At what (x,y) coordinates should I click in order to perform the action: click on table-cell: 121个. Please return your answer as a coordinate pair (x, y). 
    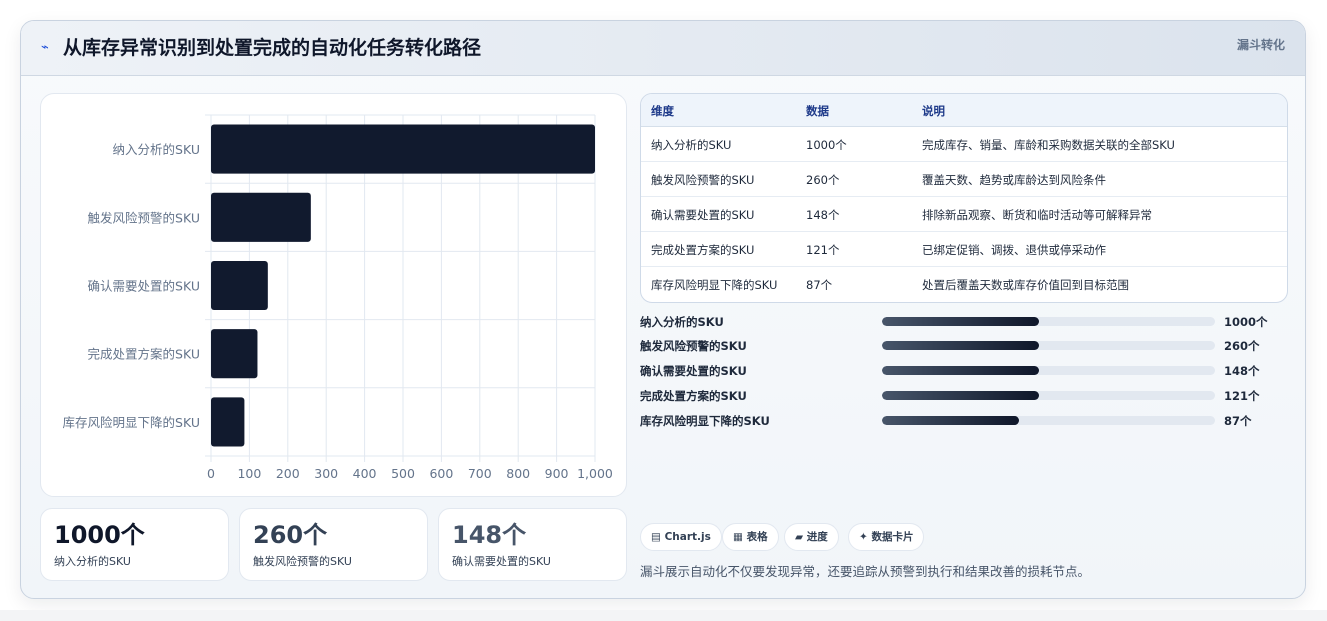
    Looking at the image, I should click on (823, 250).